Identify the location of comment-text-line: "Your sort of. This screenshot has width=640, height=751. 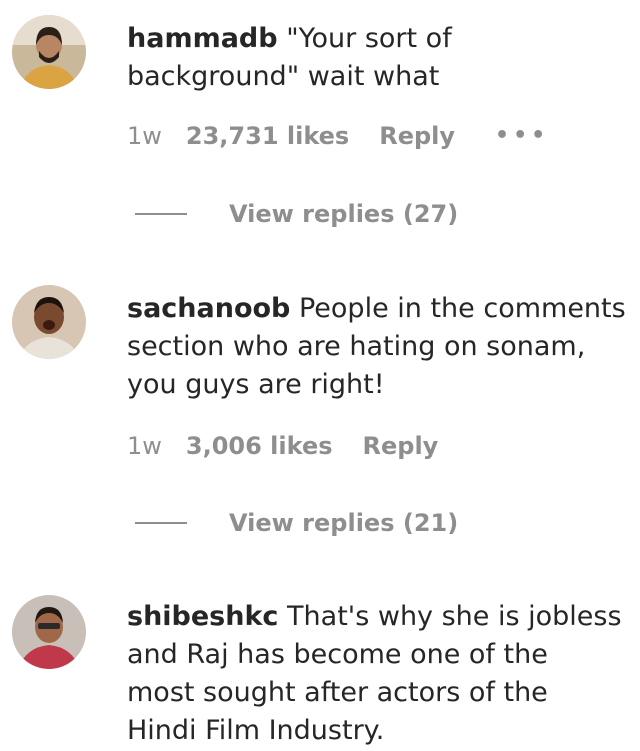
(369, 38).